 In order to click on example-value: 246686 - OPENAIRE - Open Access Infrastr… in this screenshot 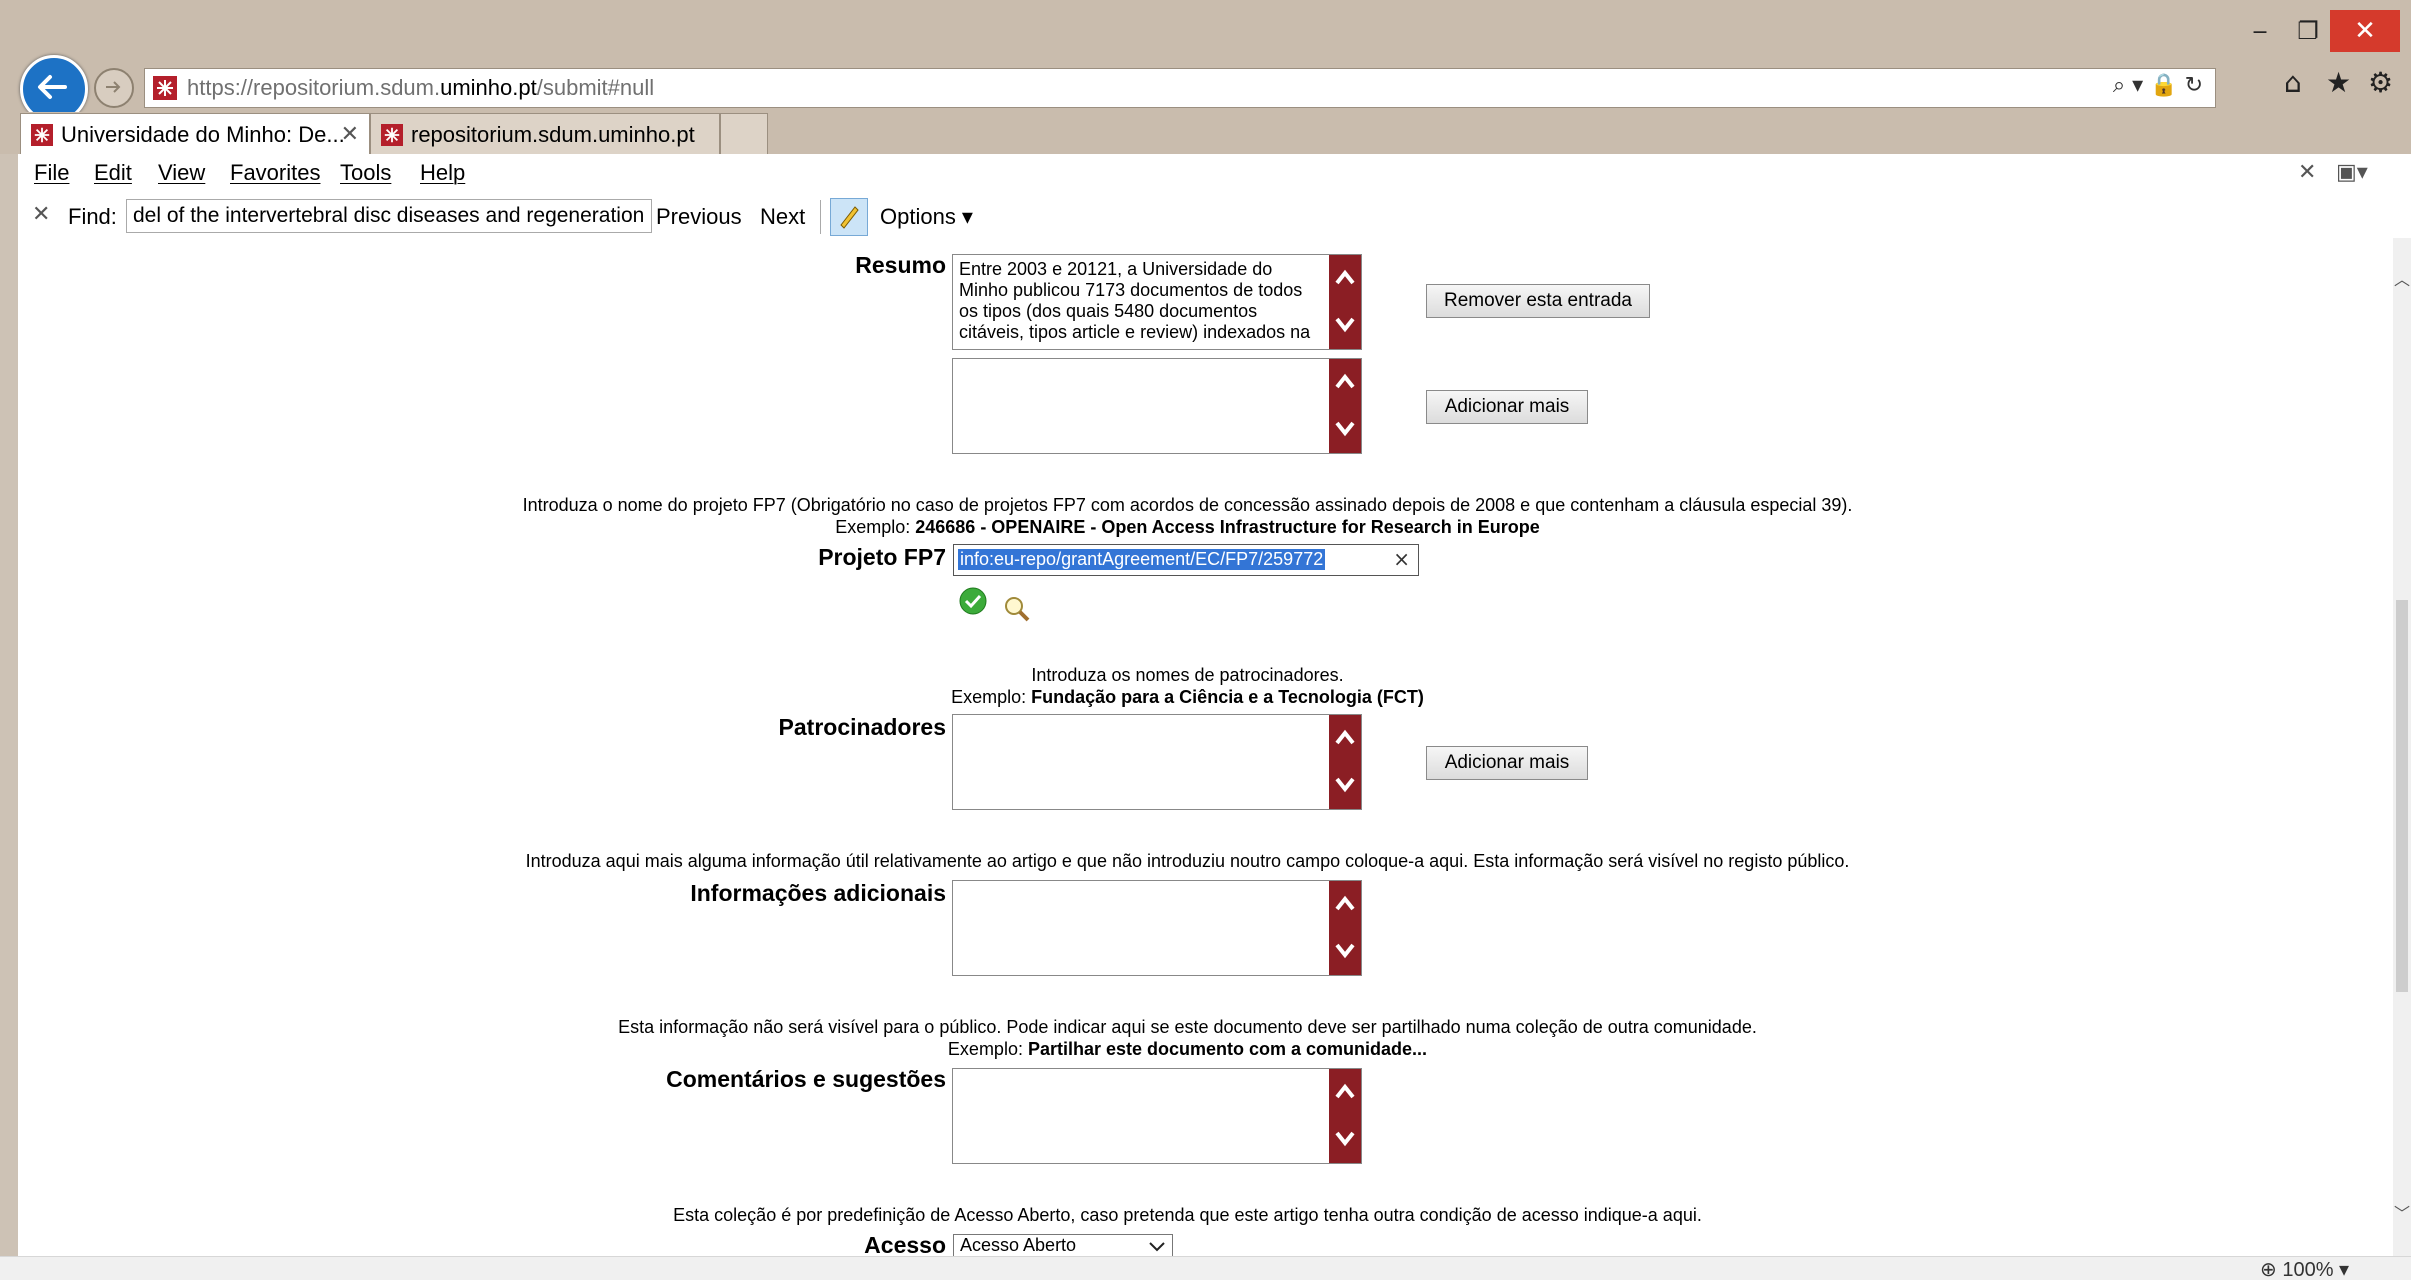, I will do `click(1227, 527)`.